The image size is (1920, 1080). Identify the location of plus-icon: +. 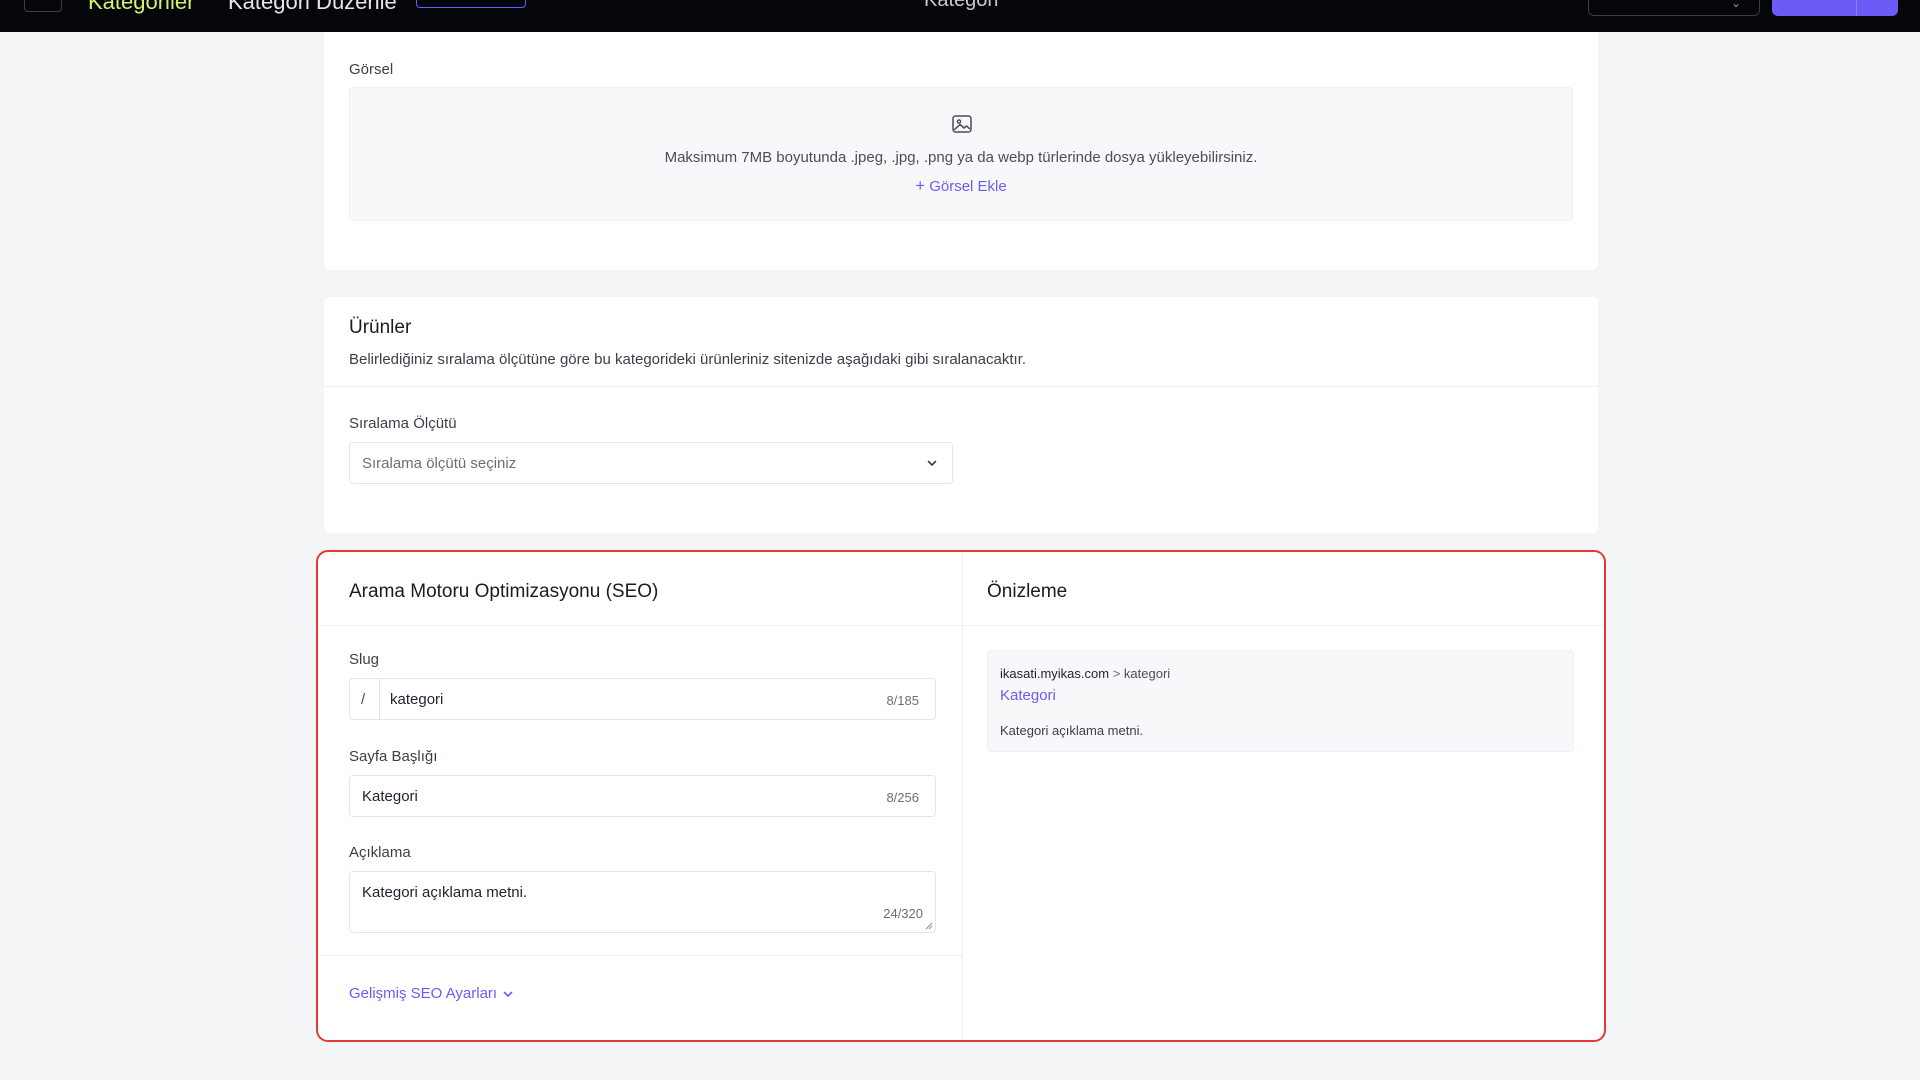
(920, 185).